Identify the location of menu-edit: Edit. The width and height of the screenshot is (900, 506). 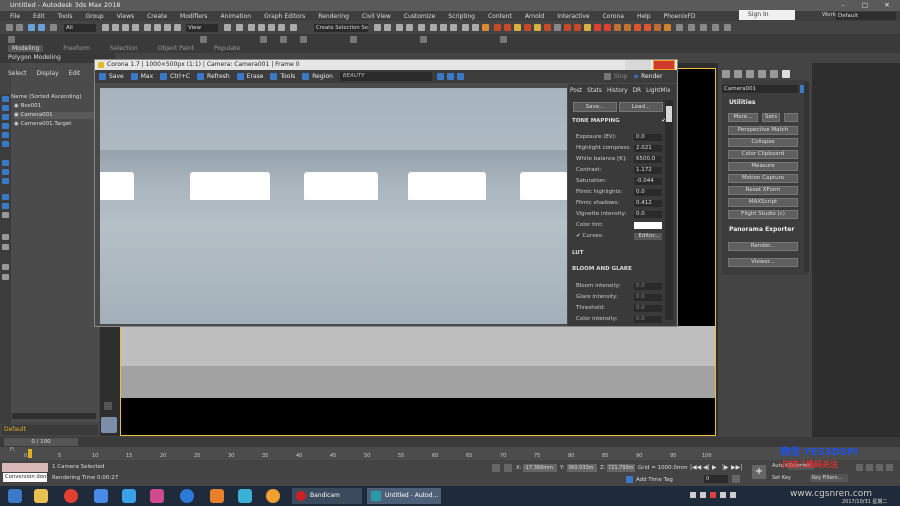
(39, 16).